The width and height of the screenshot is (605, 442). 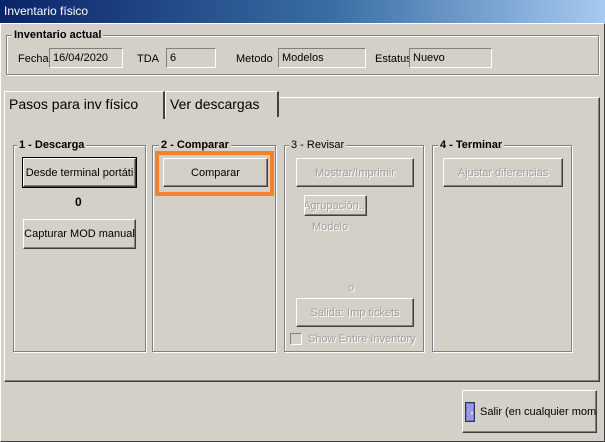 What do you see at coordinates (503, 172) in the screenshot?
I see `adjust-differences-button: Ajustar diferencias` at bounding box center [503, 172].